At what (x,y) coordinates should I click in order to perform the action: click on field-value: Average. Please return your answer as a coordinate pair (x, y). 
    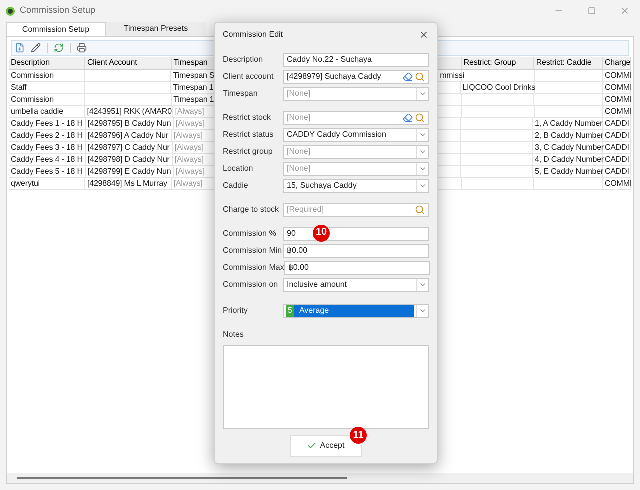
    Looking at the image, I should click on (314, 311).